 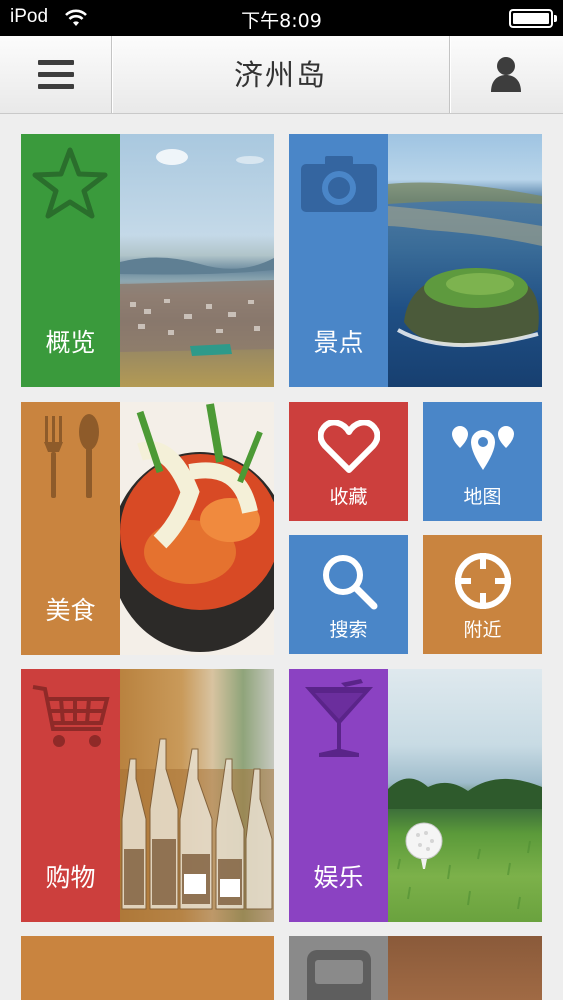 I want to click on tile-nearby-label: 附近, so click(x=482, y=630).